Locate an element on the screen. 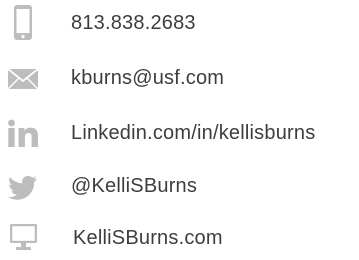 The image size is (359, 260). twitter-bird-icon is located at coordinates (23, 188).